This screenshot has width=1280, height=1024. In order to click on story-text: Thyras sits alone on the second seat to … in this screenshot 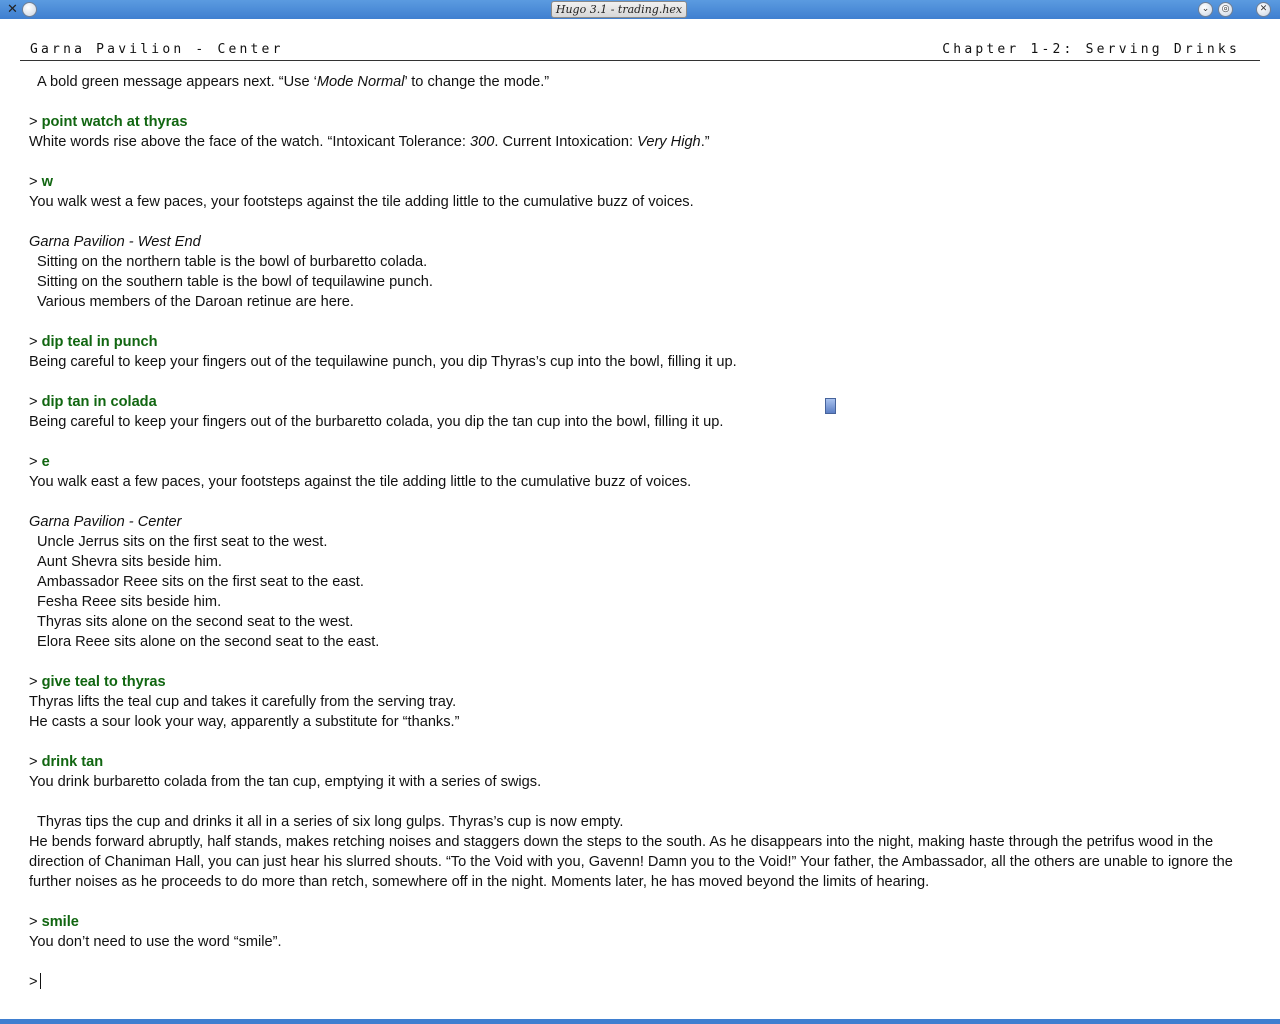, I will do `click(195, 622)`.